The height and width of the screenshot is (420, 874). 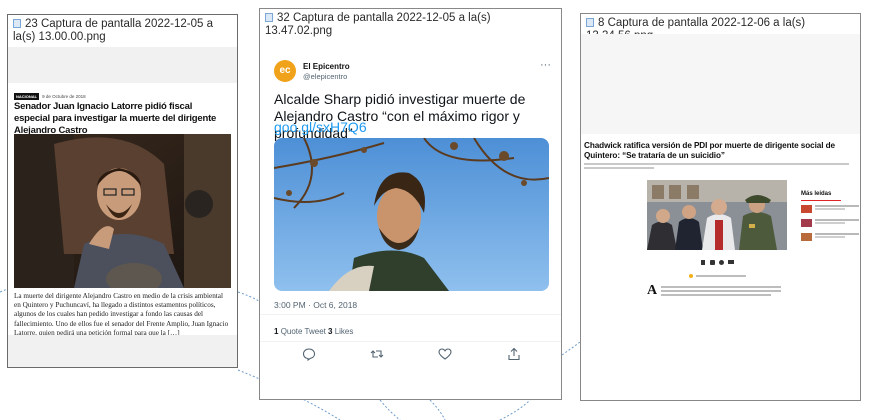 I want to click on account-avatar: ec, so click(x=285, y=71).